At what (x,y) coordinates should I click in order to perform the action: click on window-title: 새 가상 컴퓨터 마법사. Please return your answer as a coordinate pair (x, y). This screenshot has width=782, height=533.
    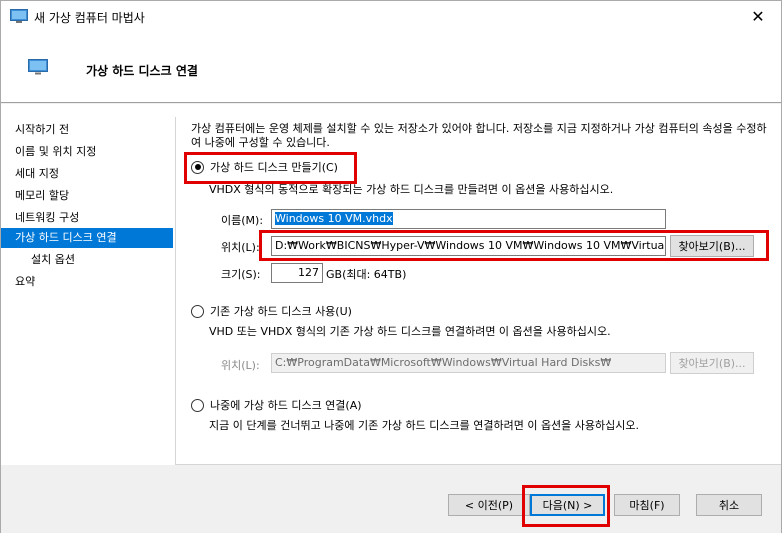
    Looking at the image, I should click on (89, 18).